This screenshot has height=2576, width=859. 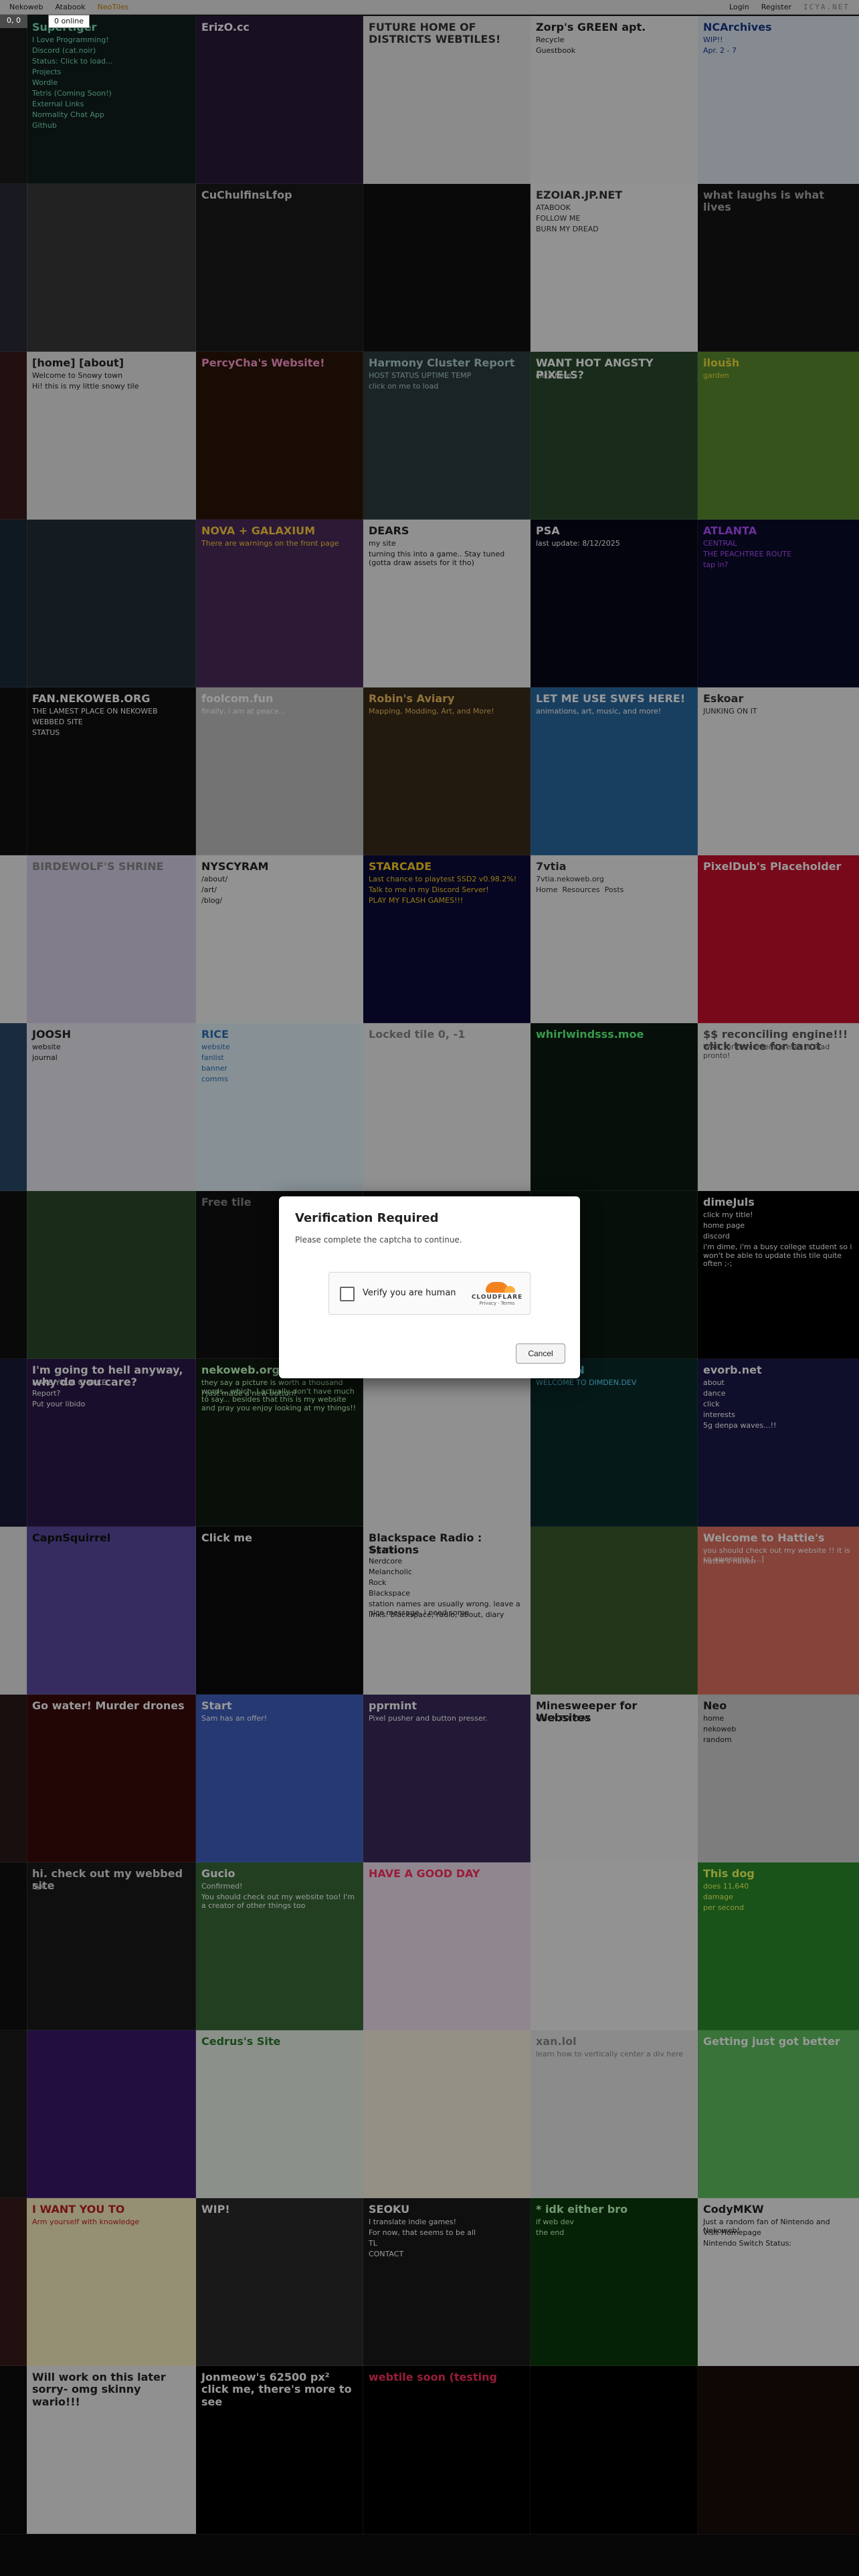 What do you see at coordinates (367, 1218) in the screenshot?
I see `dialog-title: Verification Required` at bounding box center [367, 1218].